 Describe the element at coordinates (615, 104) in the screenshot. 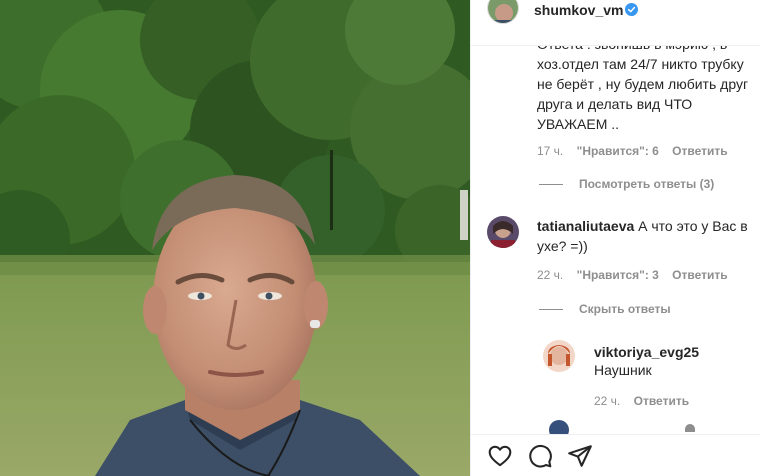

I see `comment-text-line: друга и делать вид ЧТО` at that location.